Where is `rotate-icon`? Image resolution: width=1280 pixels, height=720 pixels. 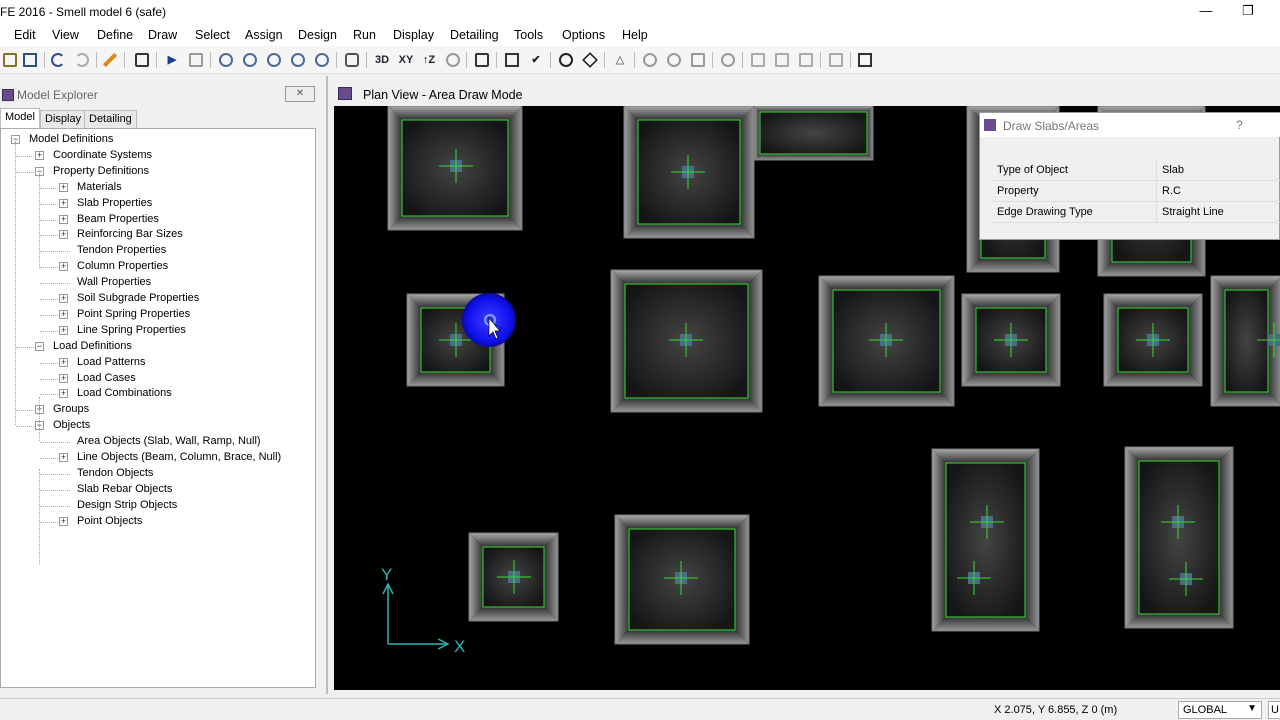 rotate-icon is located at coordinates (453, 60).